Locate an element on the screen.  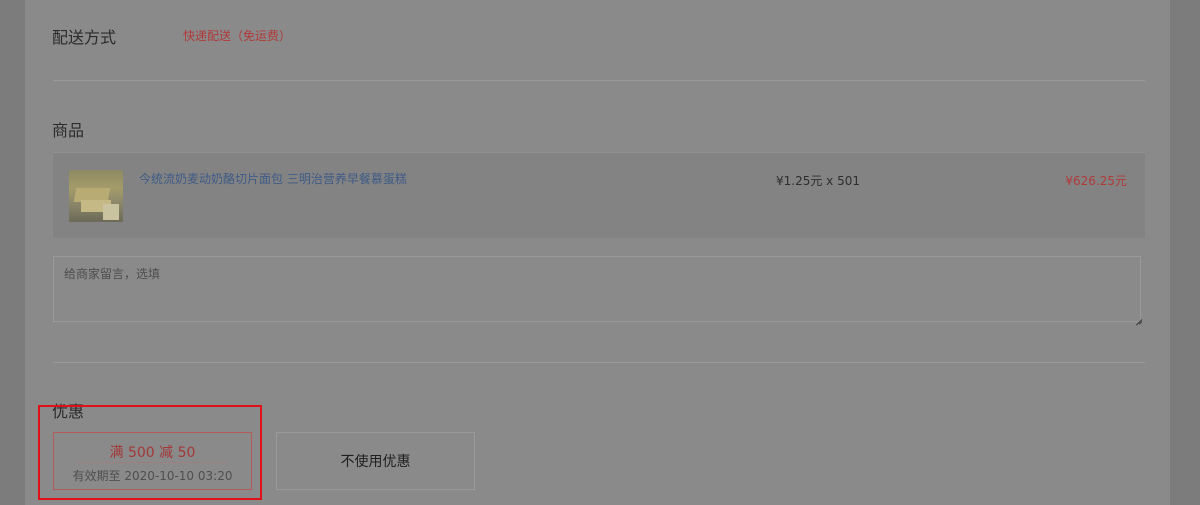
shipping-section-title: 配送方式 is located at coordinates (84, 37).